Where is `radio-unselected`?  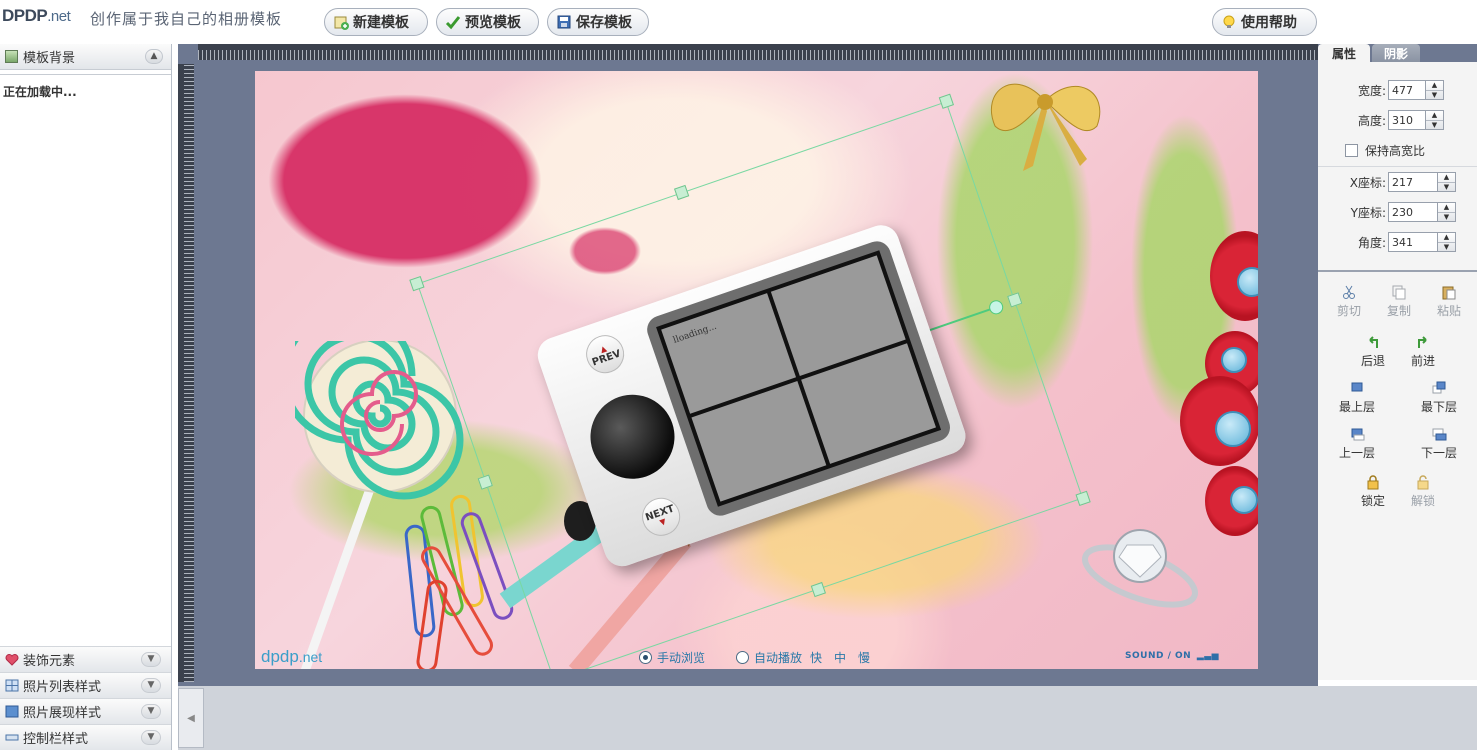
radio-unselected is located at coordinates (742, 657).